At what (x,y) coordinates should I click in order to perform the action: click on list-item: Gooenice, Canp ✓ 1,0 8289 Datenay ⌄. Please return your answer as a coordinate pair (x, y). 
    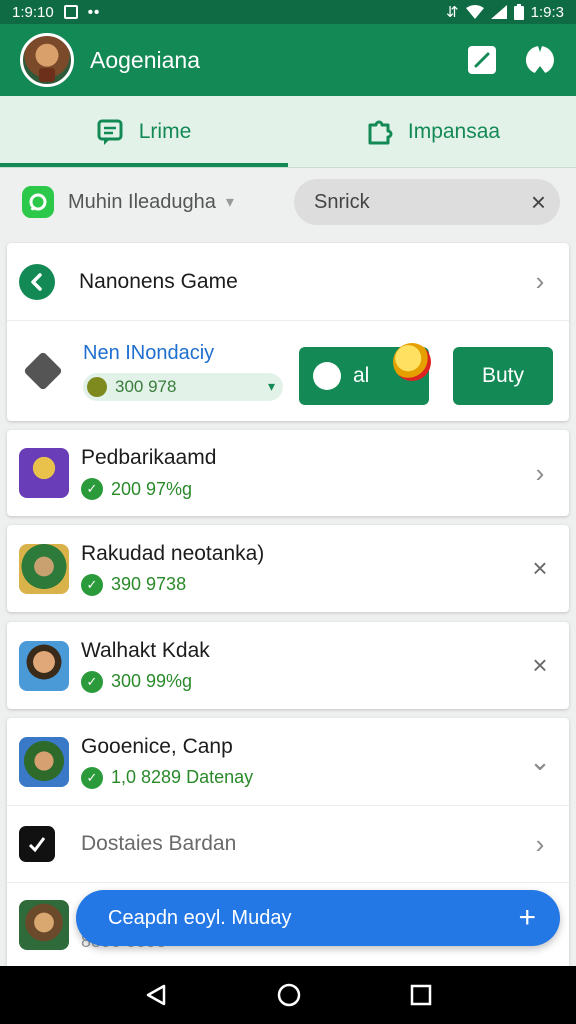
    Looking at the image, I should click on (288, 761).